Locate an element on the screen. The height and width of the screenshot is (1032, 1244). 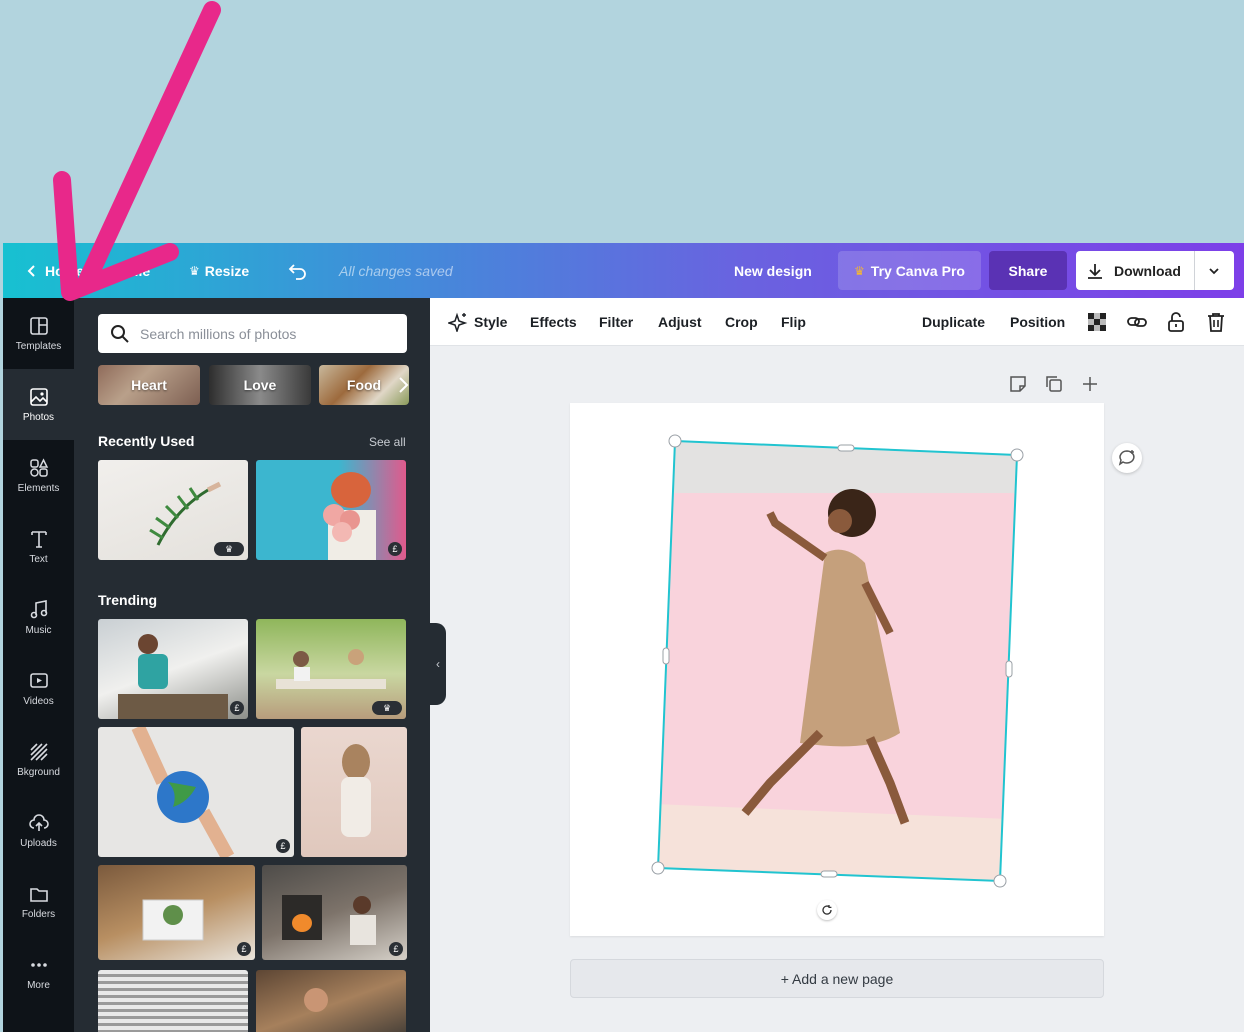
sidebar-item-videos: Videos is located at coordinates (38, 688).